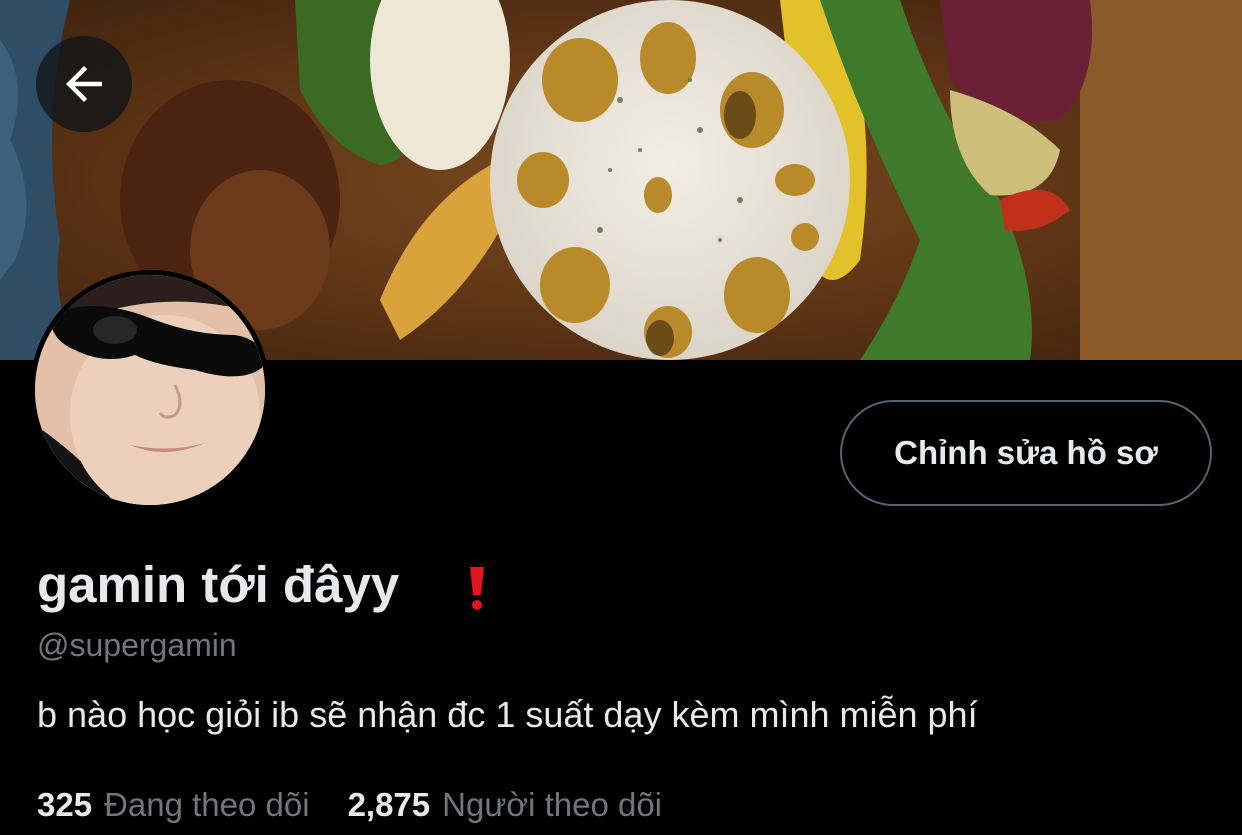 The width and height of the screenshot is (1242, 835). I want to click on arrow-left-icon, so click(84, 84).